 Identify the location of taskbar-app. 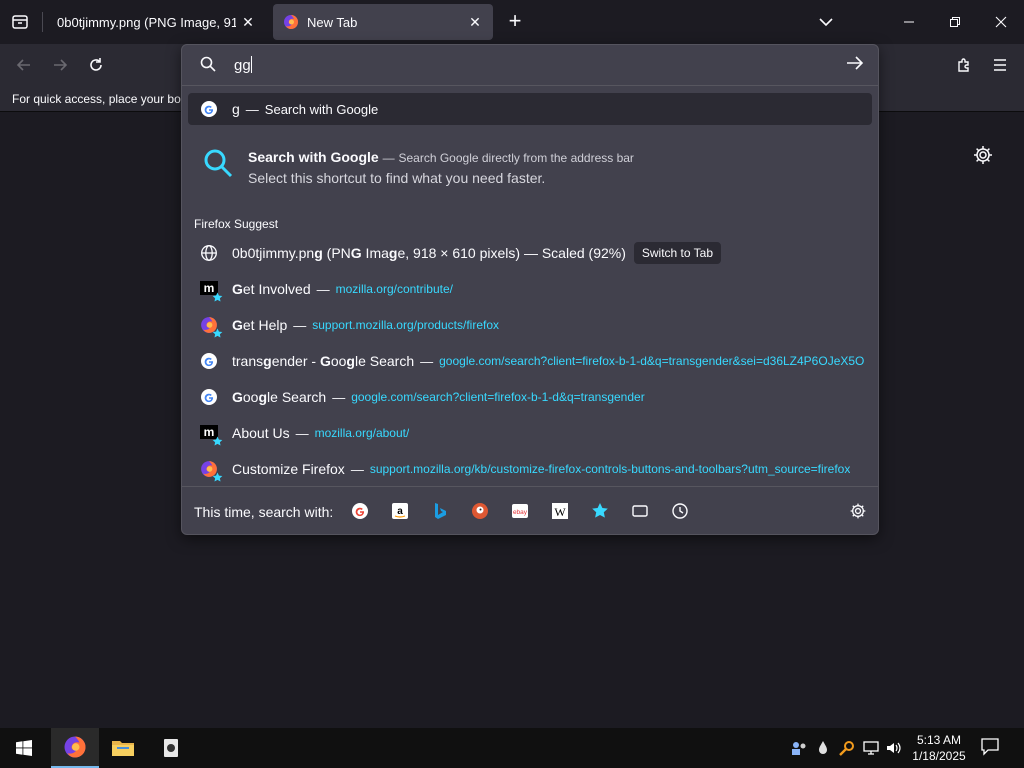
(171, 748).